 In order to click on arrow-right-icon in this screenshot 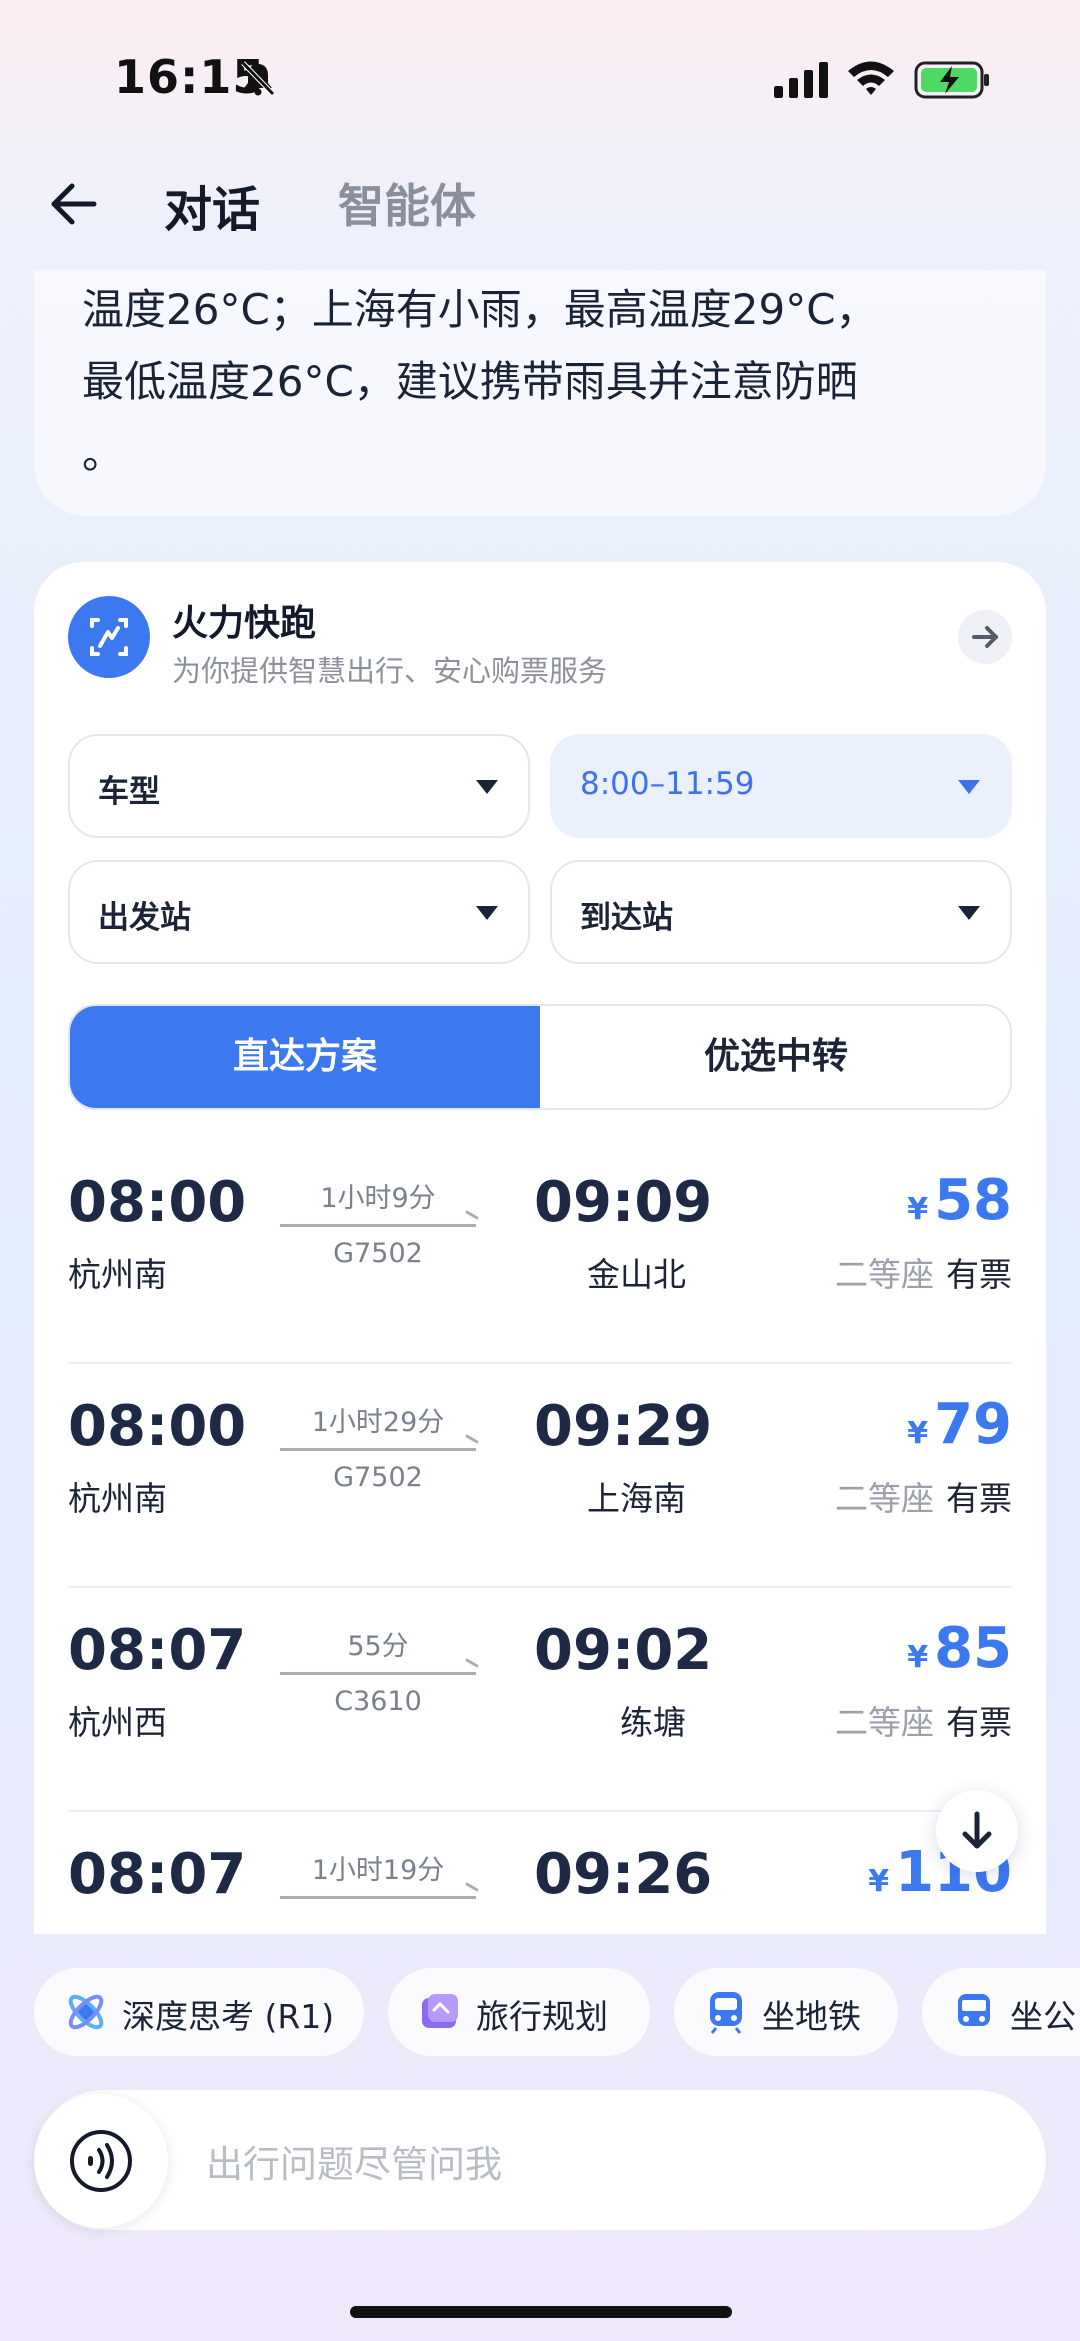, I will do `click(985, 637)`.